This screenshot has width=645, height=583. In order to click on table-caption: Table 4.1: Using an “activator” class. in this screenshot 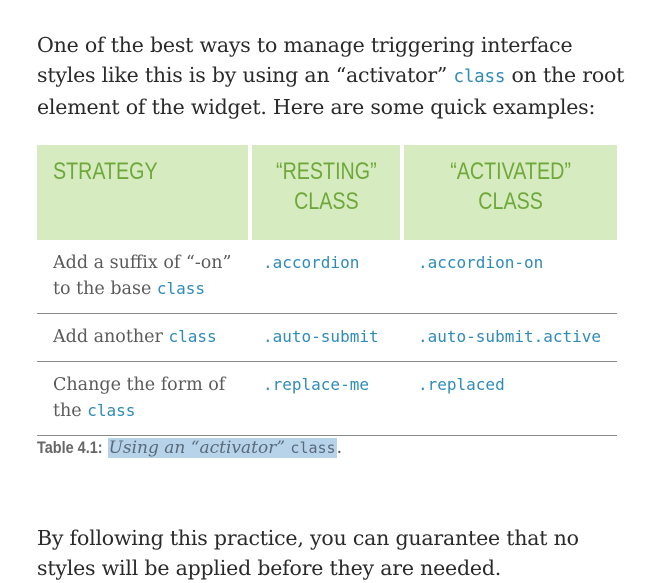, I will do `click(189, 448)`.